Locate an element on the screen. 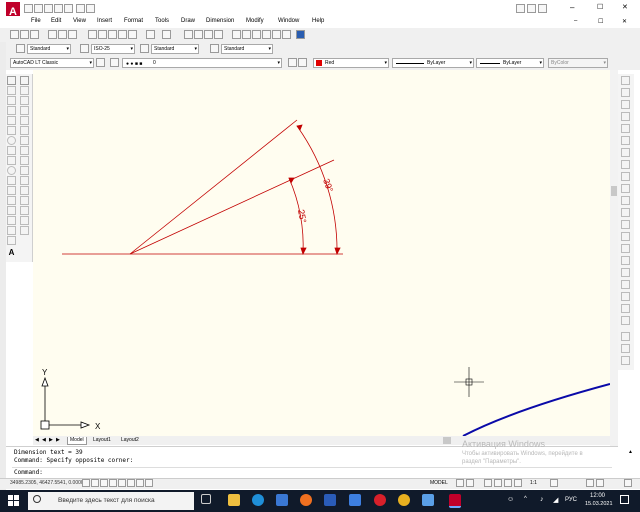 This screenshot has width=640, height=512. continue-dim-icon is located at coordinates (625, 200).